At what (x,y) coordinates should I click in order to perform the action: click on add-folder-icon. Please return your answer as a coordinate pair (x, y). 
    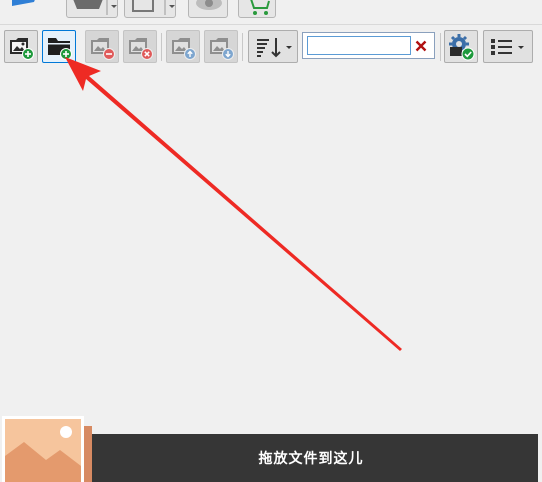
    Looking at the image, I should click on (60, 48).